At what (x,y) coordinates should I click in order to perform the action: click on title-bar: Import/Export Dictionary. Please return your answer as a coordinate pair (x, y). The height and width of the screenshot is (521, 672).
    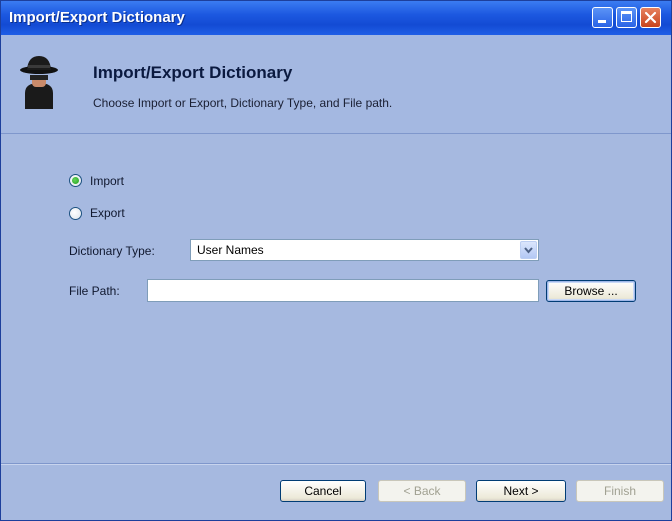
    Looking at the image, I should click on (336, 18).